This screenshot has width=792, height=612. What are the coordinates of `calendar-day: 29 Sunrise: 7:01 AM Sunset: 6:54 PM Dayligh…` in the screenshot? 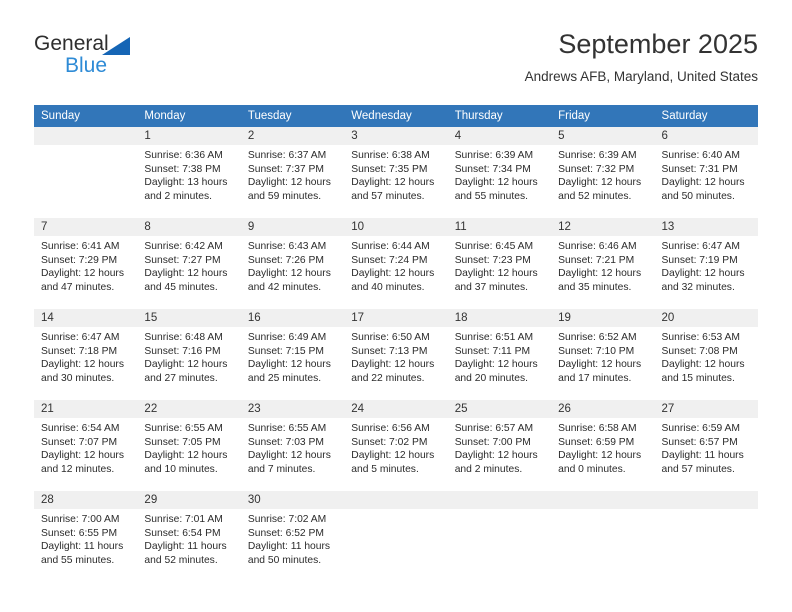 It's located at (189, 536).